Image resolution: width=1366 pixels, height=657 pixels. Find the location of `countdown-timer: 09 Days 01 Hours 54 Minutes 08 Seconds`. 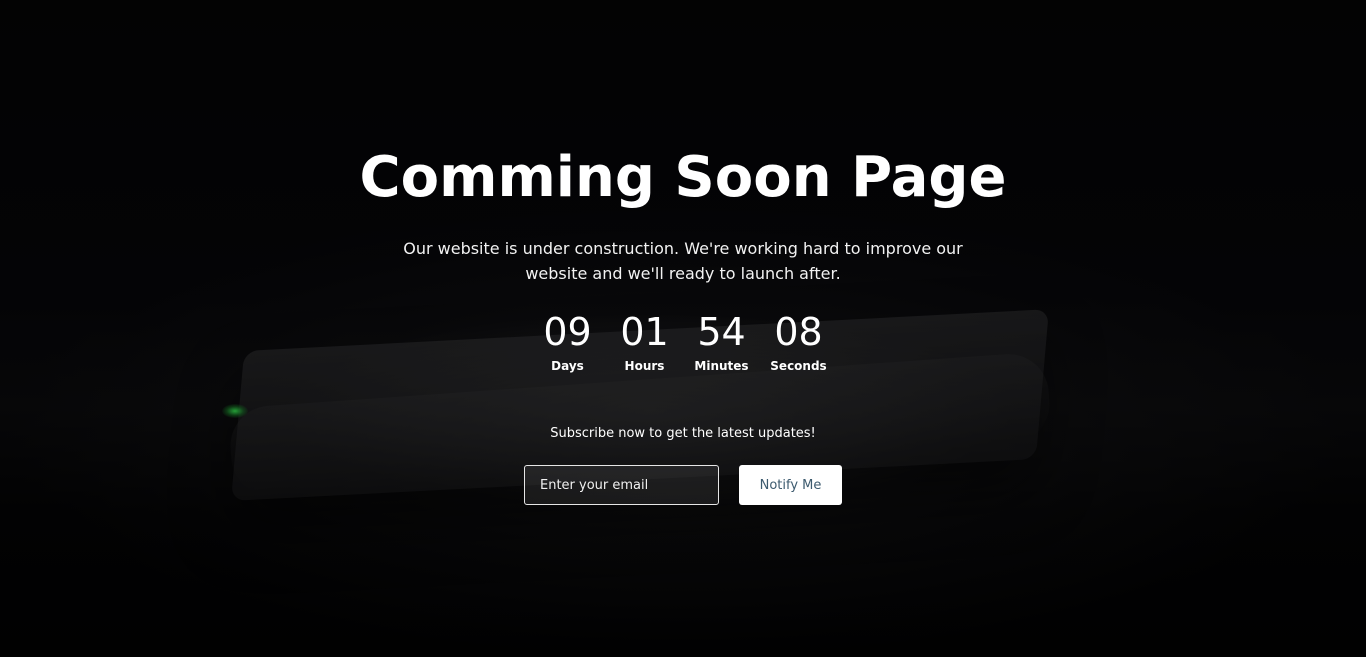

countdown-timer: 09 Days 01 Hours 54 Minutes 08 Seconds is located at coordinates (683, 345).